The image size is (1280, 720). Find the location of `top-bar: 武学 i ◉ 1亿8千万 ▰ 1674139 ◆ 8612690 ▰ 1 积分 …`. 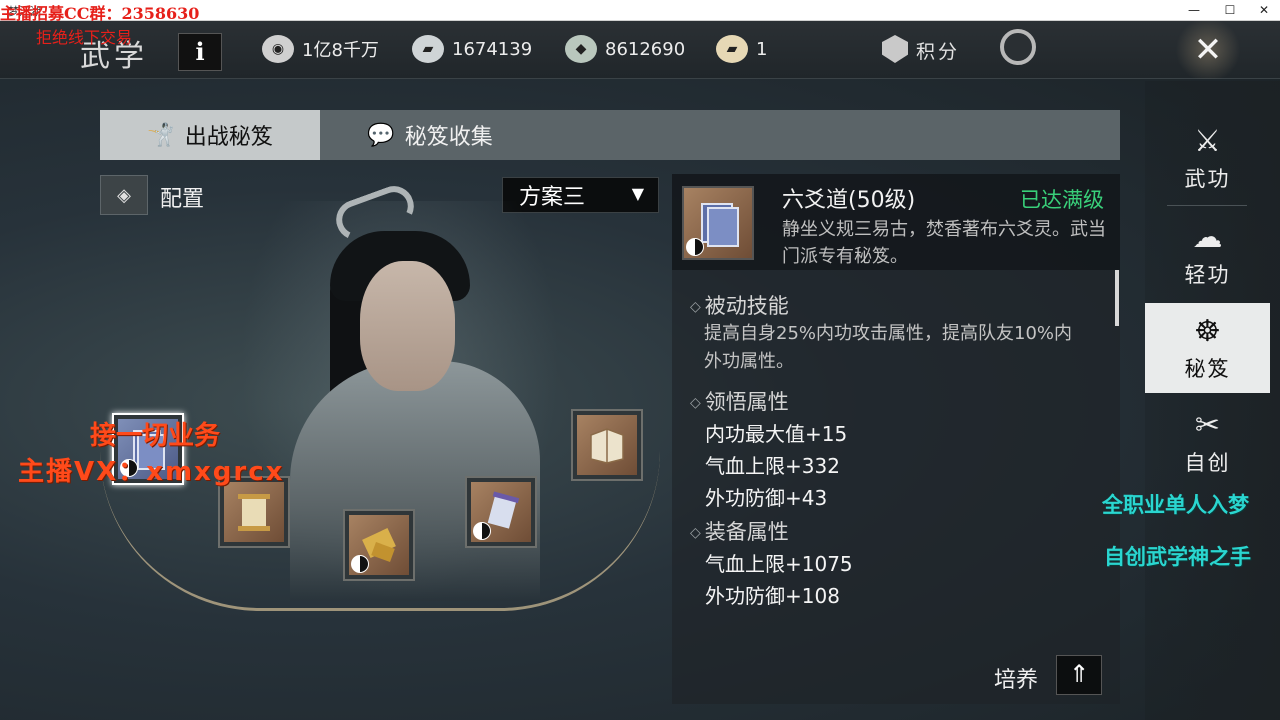

top-bar: 武学 i ◉ 1亿8千万 ▰ 1674139 ◆ 8612690 ▰ 1 积分 … is located at coordinates (640, 50).